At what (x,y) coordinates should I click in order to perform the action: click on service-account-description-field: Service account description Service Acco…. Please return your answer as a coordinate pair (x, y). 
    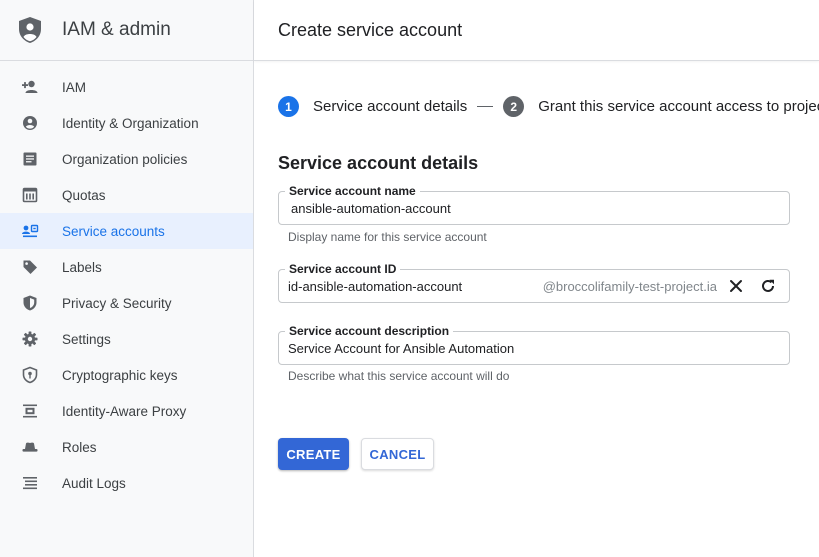
    Looking at the image, I should click on (534, 344).